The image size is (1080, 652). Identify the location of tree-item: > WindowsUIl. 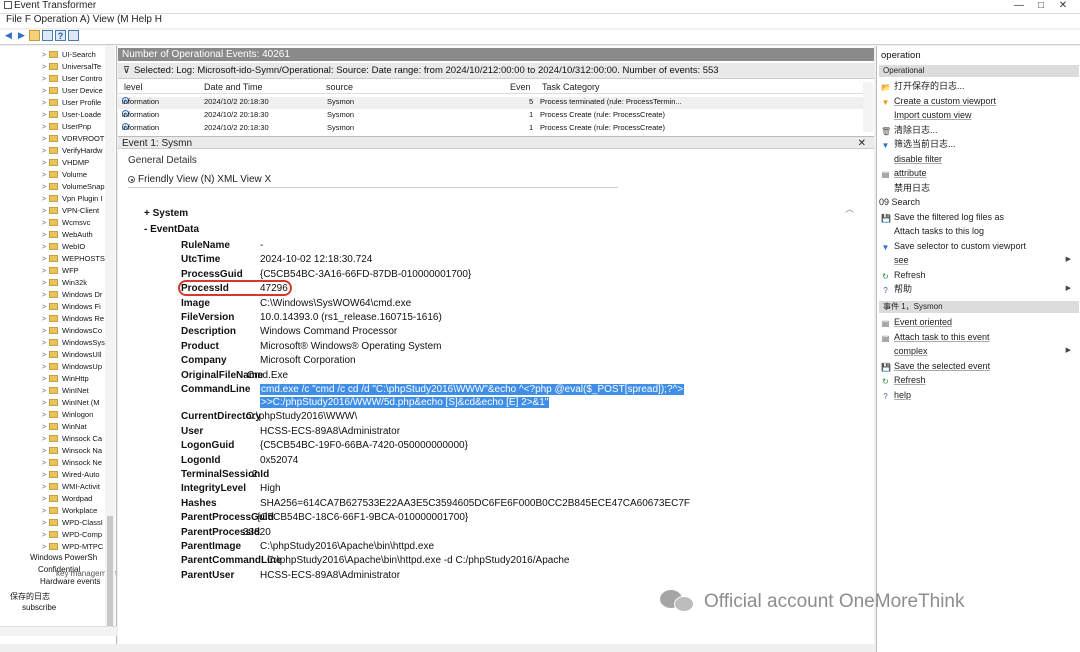
(72, 356).